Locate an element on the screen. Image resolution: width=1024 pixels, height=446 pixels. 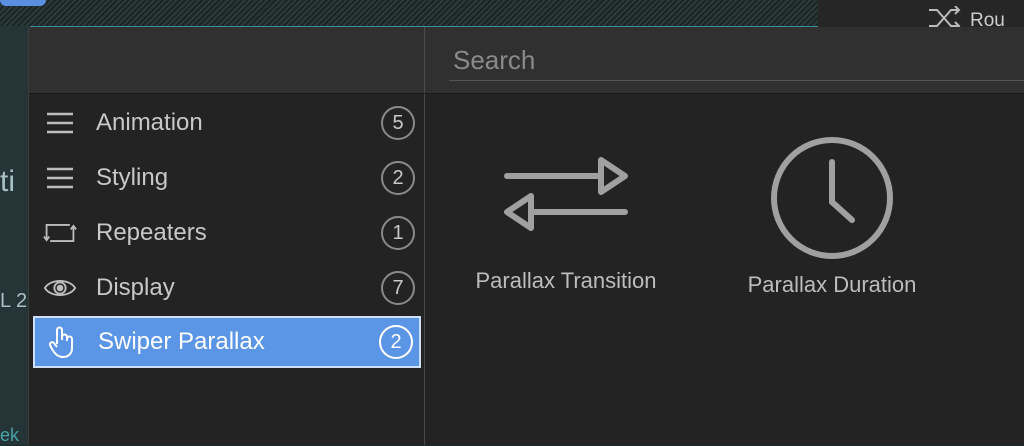
popup-header is located at coordinates (526, 60).